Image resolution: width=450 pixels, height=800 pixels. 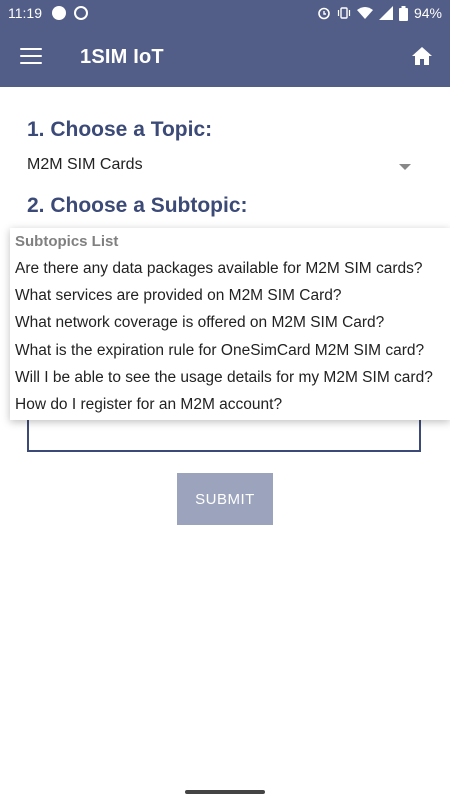 I want to click on gesture-nav-handle, so click(x=225, y=792).